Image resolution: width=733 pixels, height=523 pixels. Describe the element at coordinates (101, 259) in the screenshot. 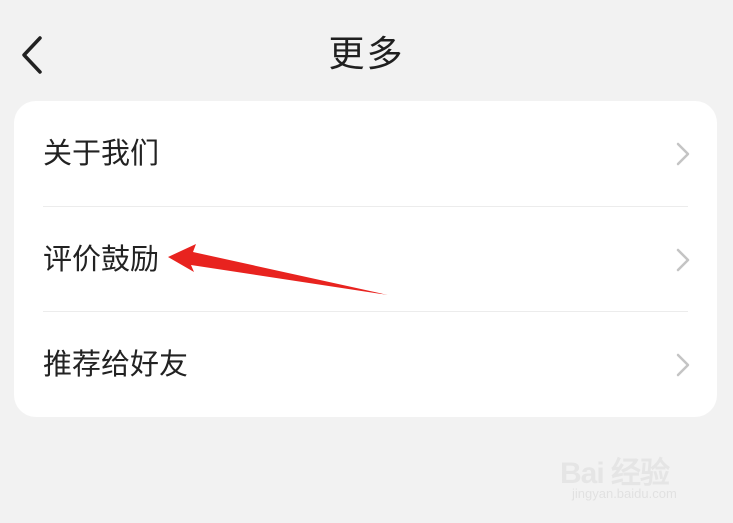

I see `menu-item-label: 评价鼓励` at that location.